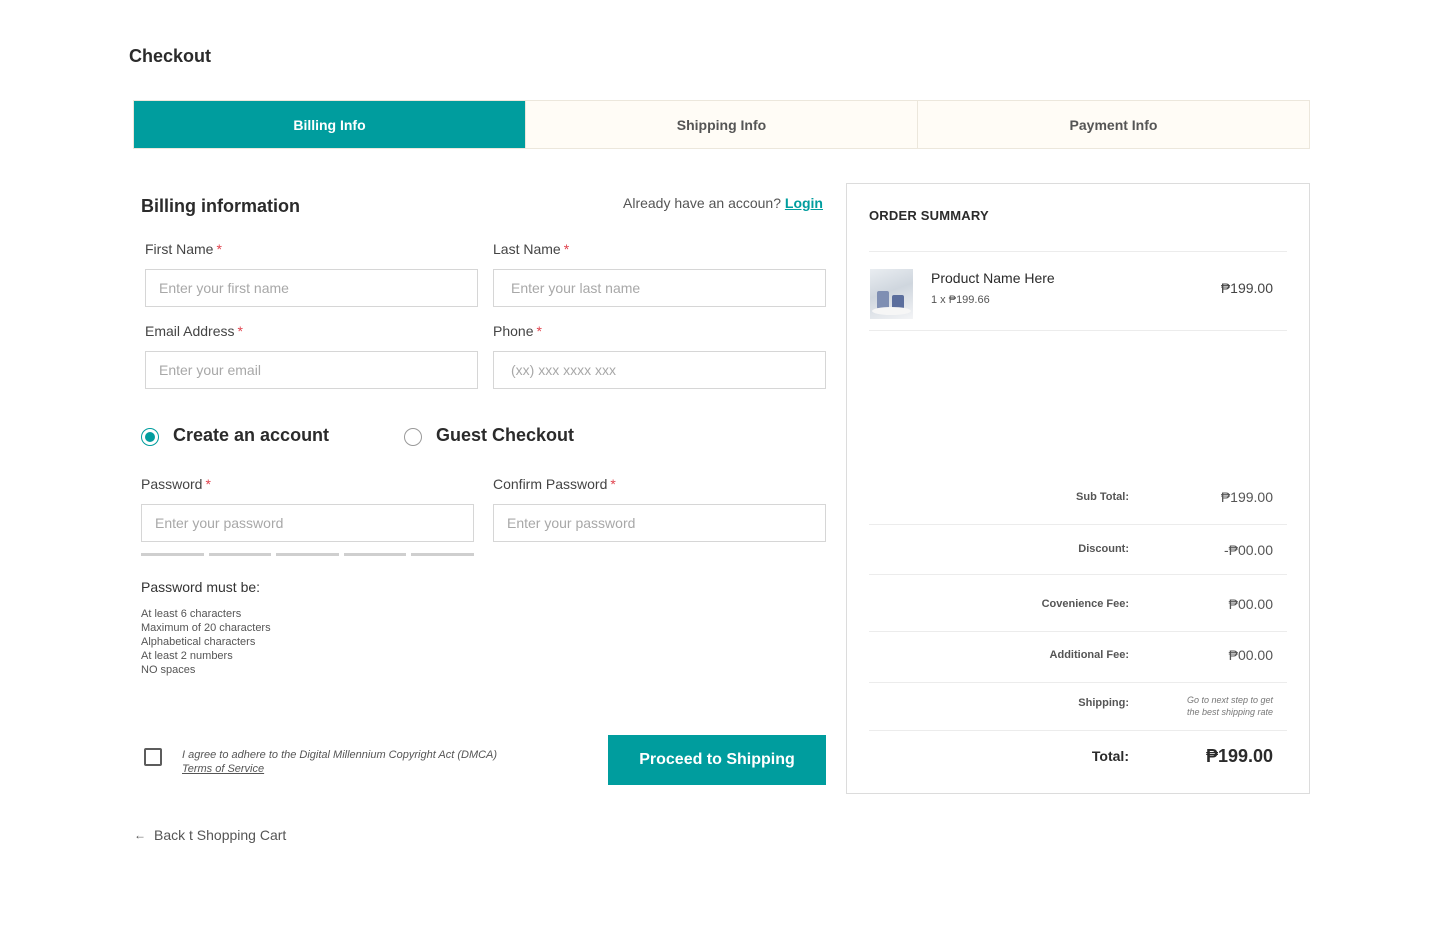  What do you see at coordinates (413, 436) in the screenshot?
I see `guest-checkout-radio` at bounding box center [413, 436].